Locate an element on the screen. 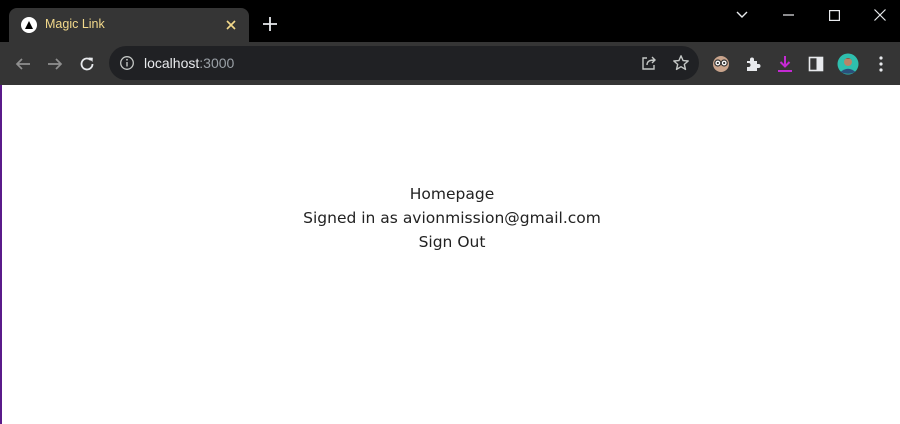 This screenshot has height=424, width=900. tab-title: Magic Link is located at coordinates (75, 24).